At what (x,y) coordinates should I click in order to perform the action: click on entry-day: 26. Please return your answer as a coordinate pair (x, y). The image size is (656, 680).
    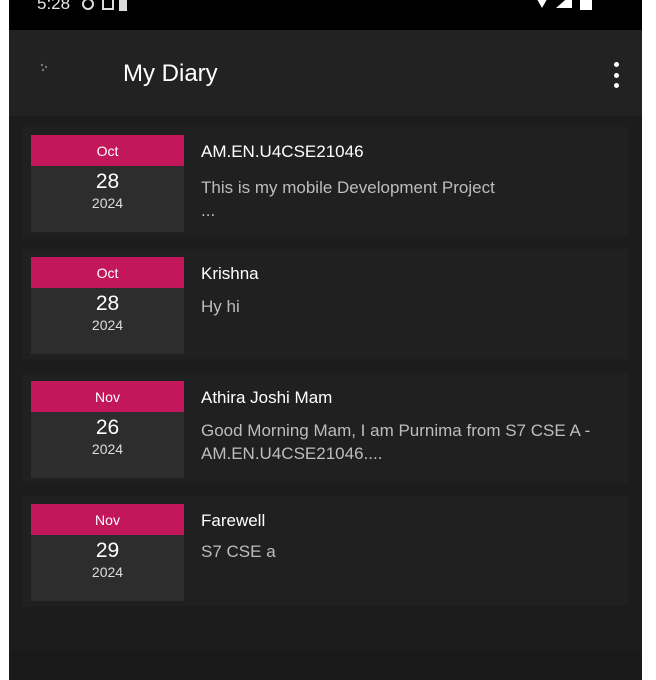
    Looking at the image, I should click on (107, 427).